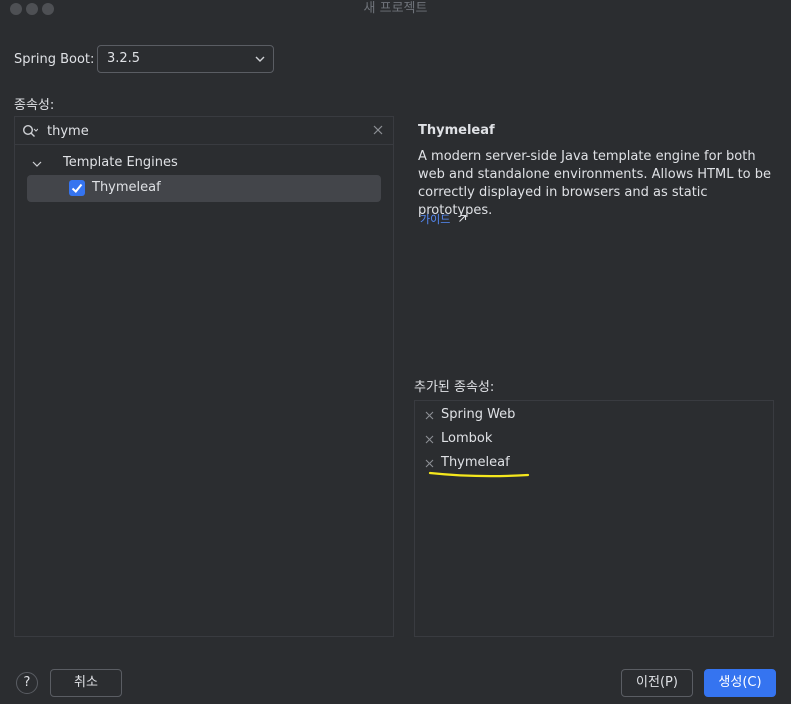  Describe the element at coordinates (435, 219) in the screenshot. I see `guide-link-label: 가이드` at that location.